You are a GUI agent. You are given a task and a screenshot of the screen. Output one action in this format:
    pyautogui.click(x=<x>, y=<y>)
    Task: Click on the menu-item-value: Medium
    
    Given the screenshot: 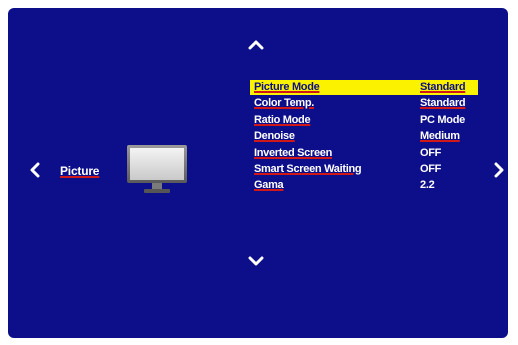 What is the action you would take?
    pyautogui.click(x=440, y=136)
    